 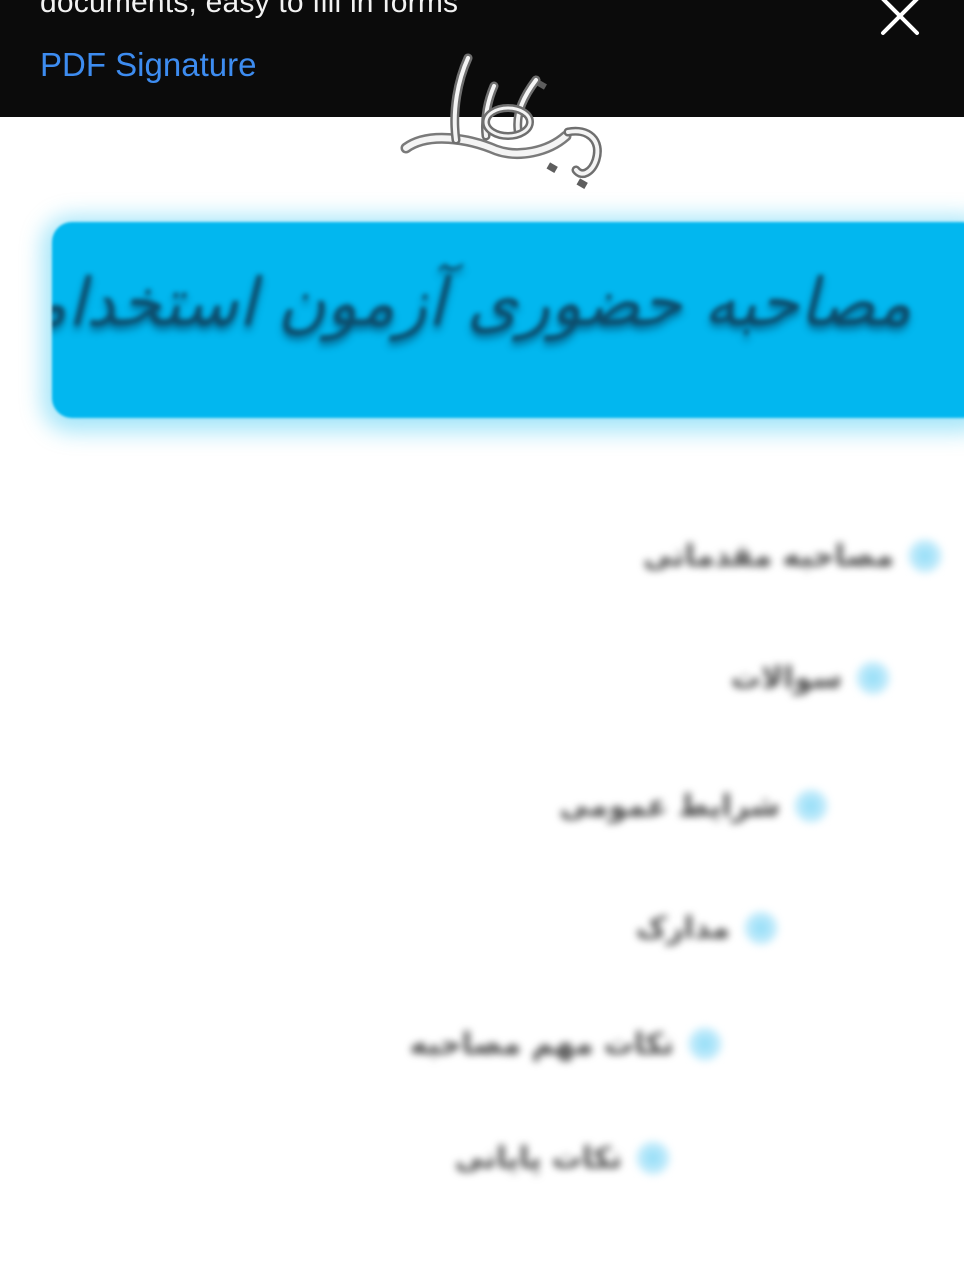 What do you see at coordinates (786, 678) in the screenshot?
I see `list-item-label: سوالات` at bounding box center [786, 678].